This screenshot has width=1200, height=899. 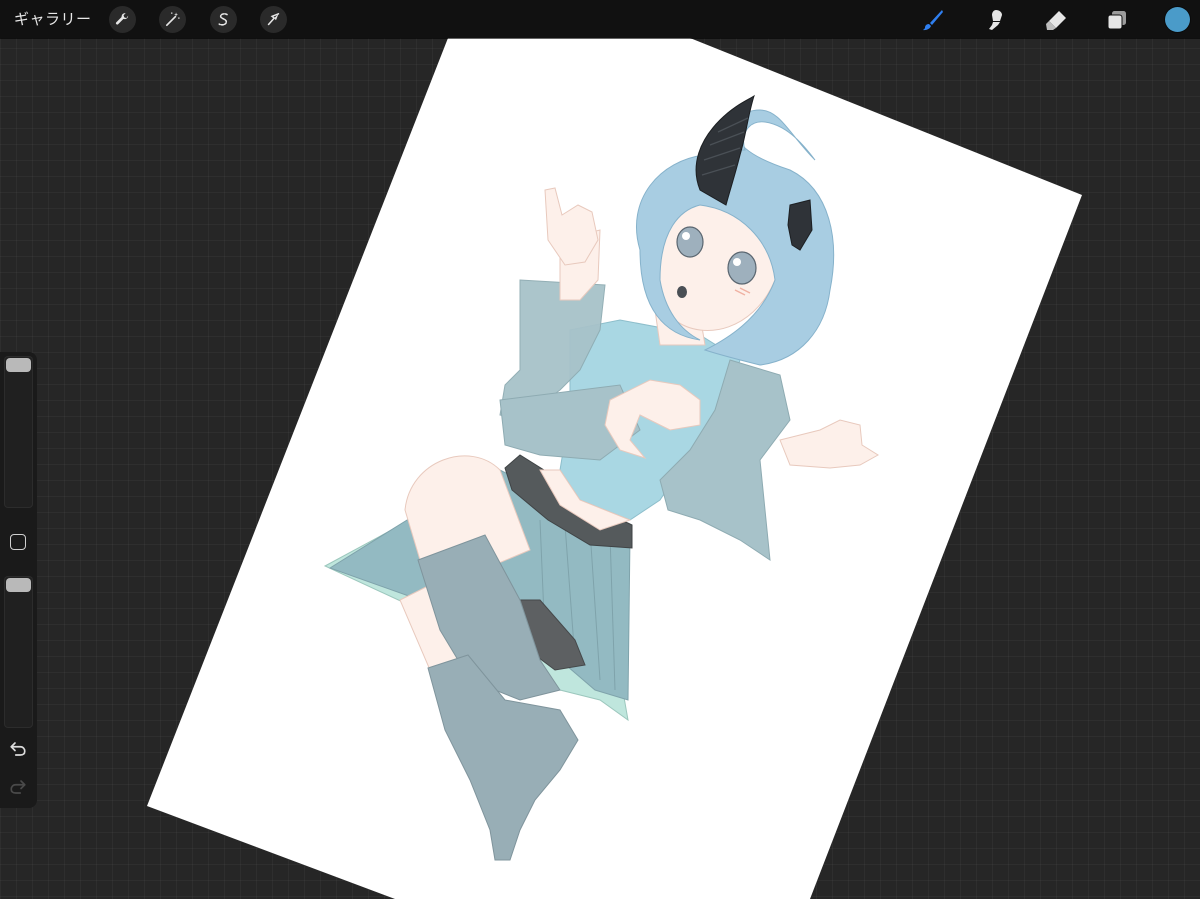 I want to click on adjustments-button, so click(x=172, y=19).